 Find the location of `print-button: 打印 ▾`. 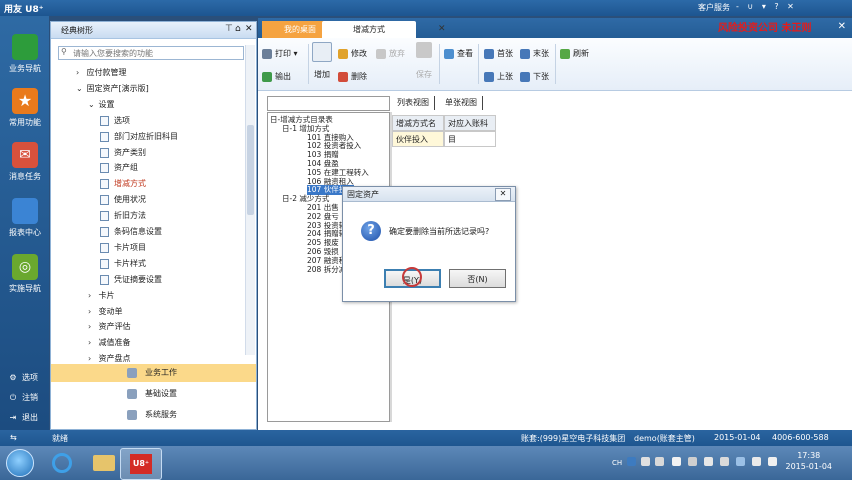

print-button: 打印 ▾ is located at coordinates (280, 54).